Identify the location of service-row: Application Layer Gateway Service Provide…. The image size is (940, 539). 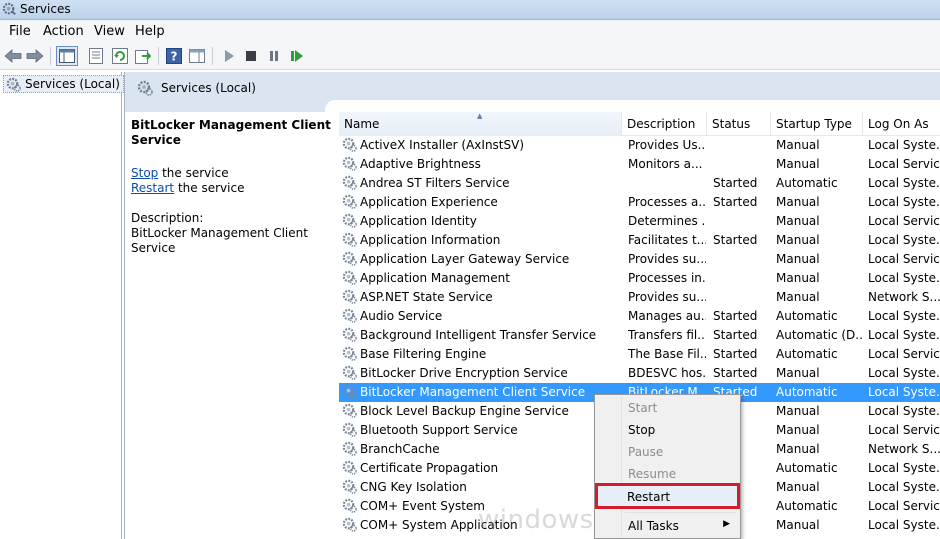
(639, 259).